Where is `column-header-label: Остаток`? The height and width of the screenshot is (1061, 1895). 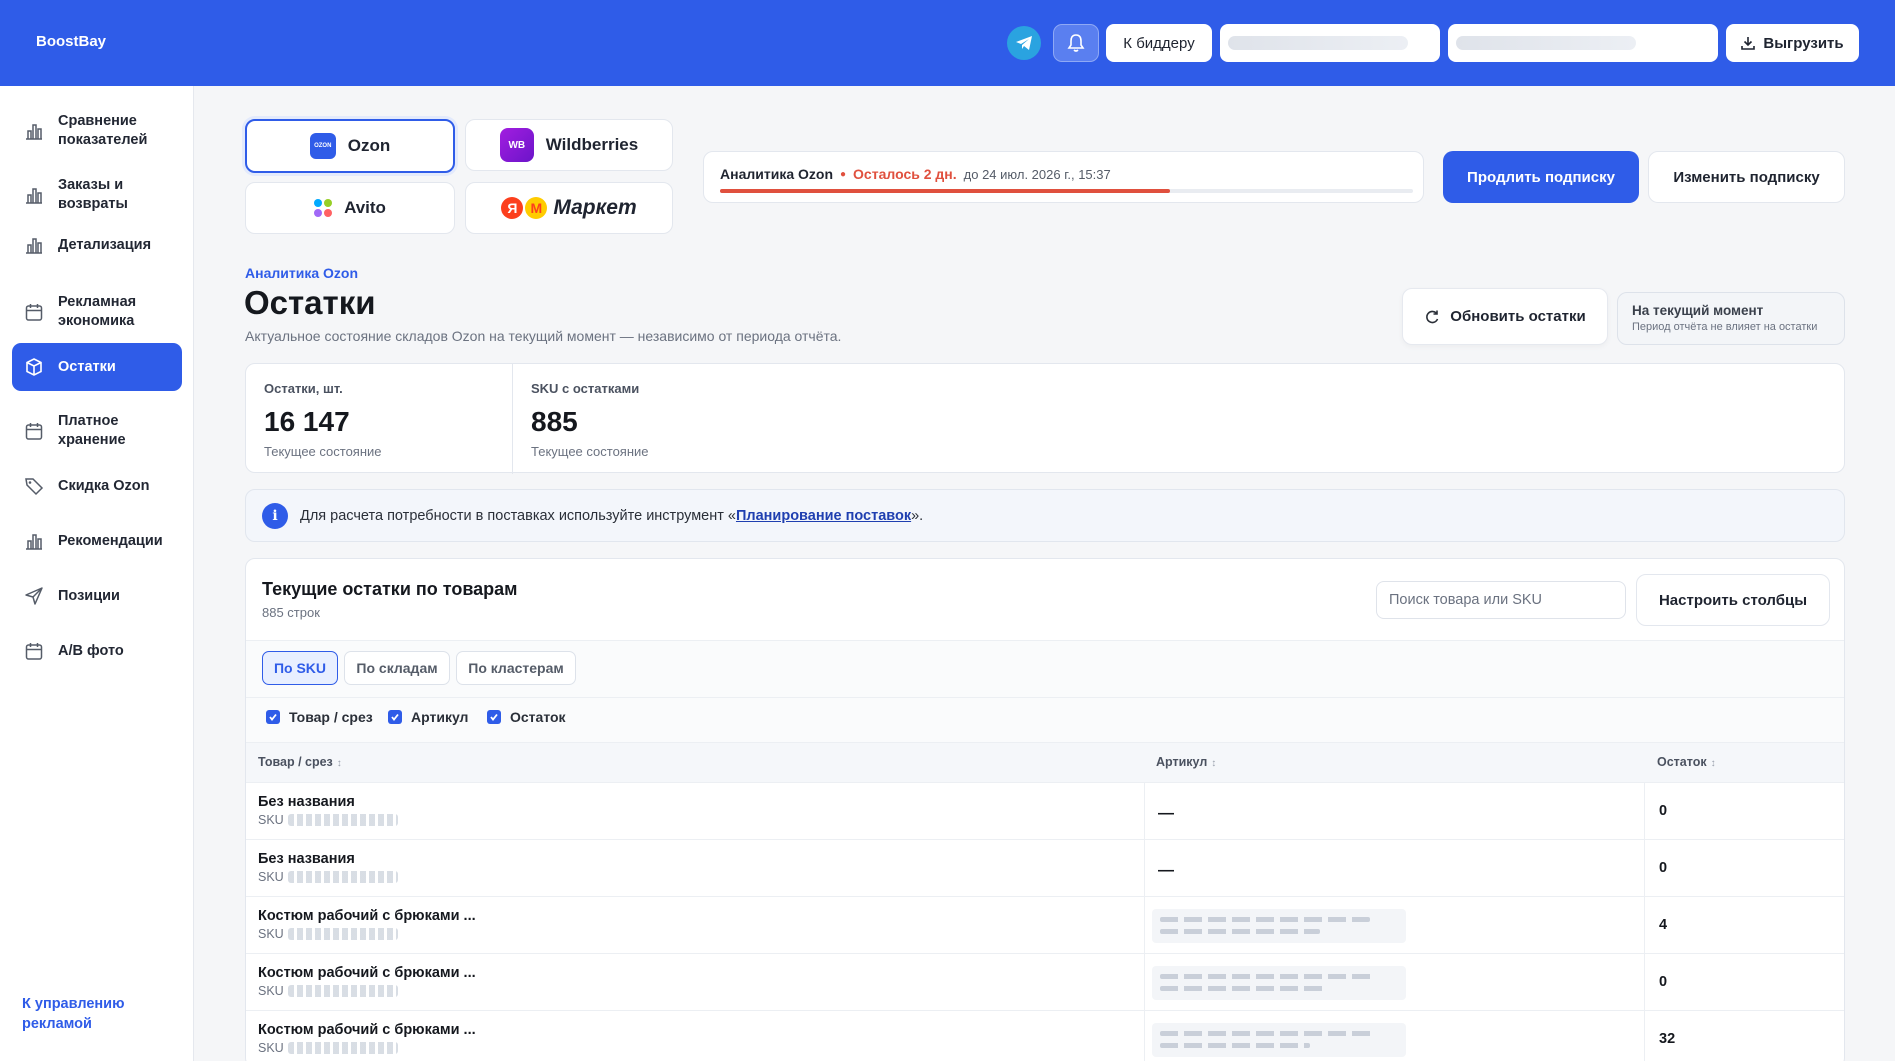
column-header-label: Остаток is located at coordinates (1682, 762).